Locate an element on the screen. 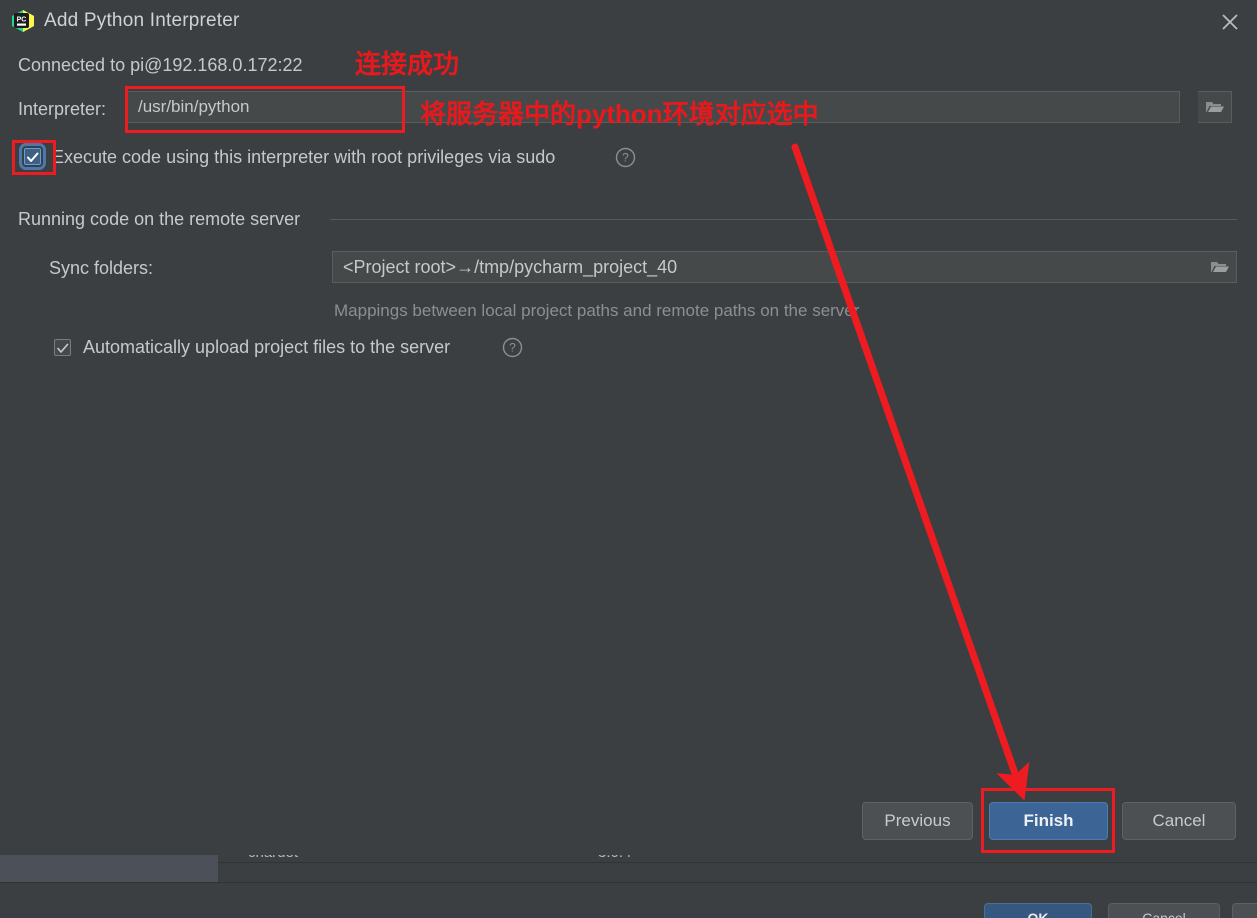  dialog-titlebar: PC Add Python Interpreter is located at coordinates (628, 21).